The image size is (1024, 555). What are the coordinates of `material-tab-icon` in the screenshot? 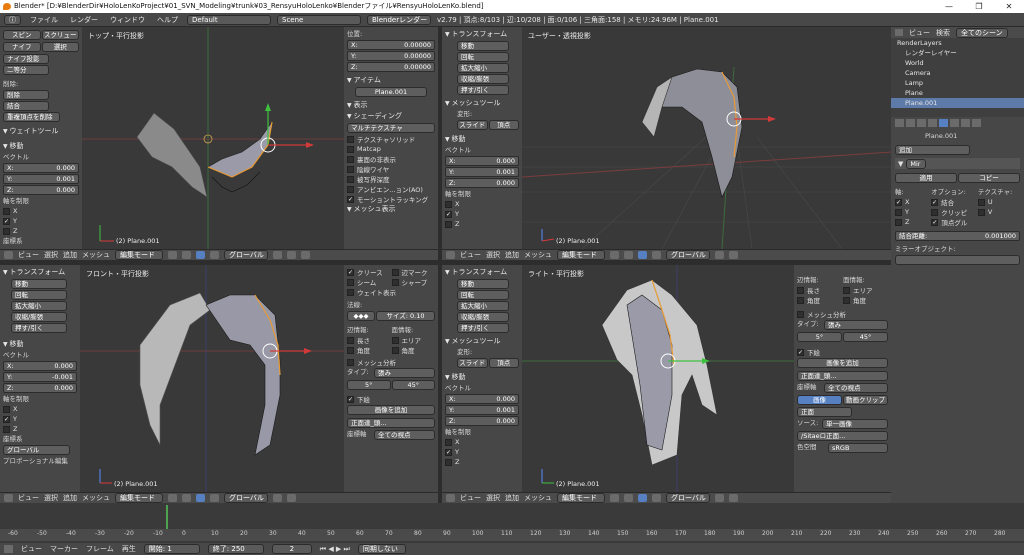 It's located at (965, 123).